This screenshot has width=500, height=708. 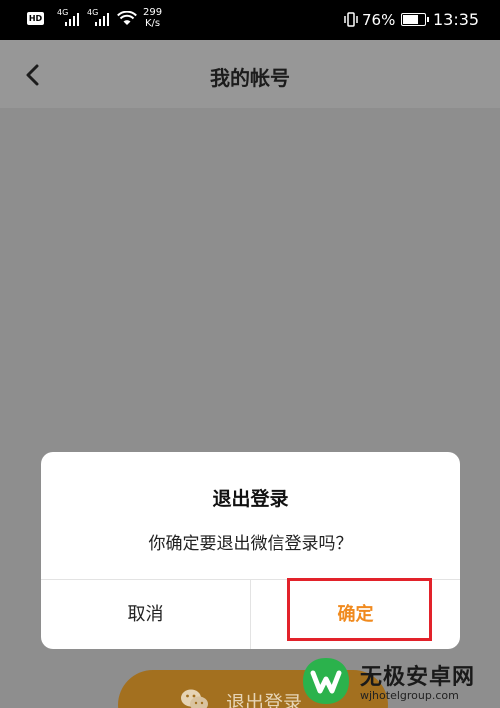 I want to click on highlight-box, so click(x=359, y=609).